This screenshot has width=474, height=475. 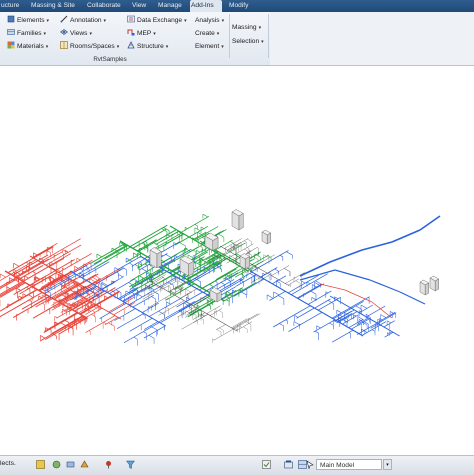 I want to click on tab-add-ins: Add-Ins, so click(x=206, y=6).